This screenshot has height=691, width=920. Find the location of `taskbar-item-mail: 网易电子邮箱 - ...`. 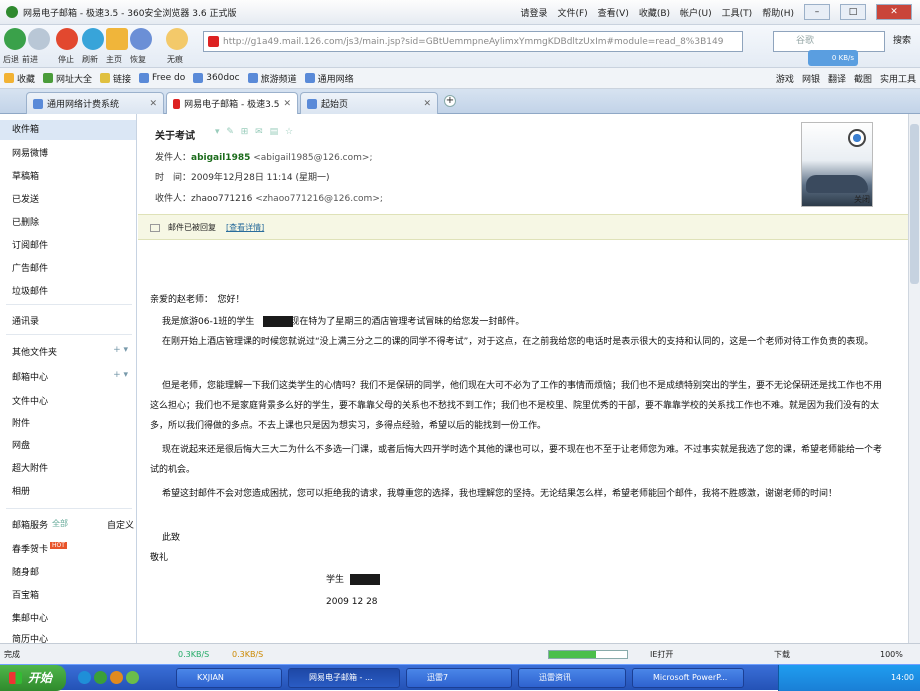

taskbar-item-mail: 网易电子邮箱 - ... is located at coordinates (344, 678).